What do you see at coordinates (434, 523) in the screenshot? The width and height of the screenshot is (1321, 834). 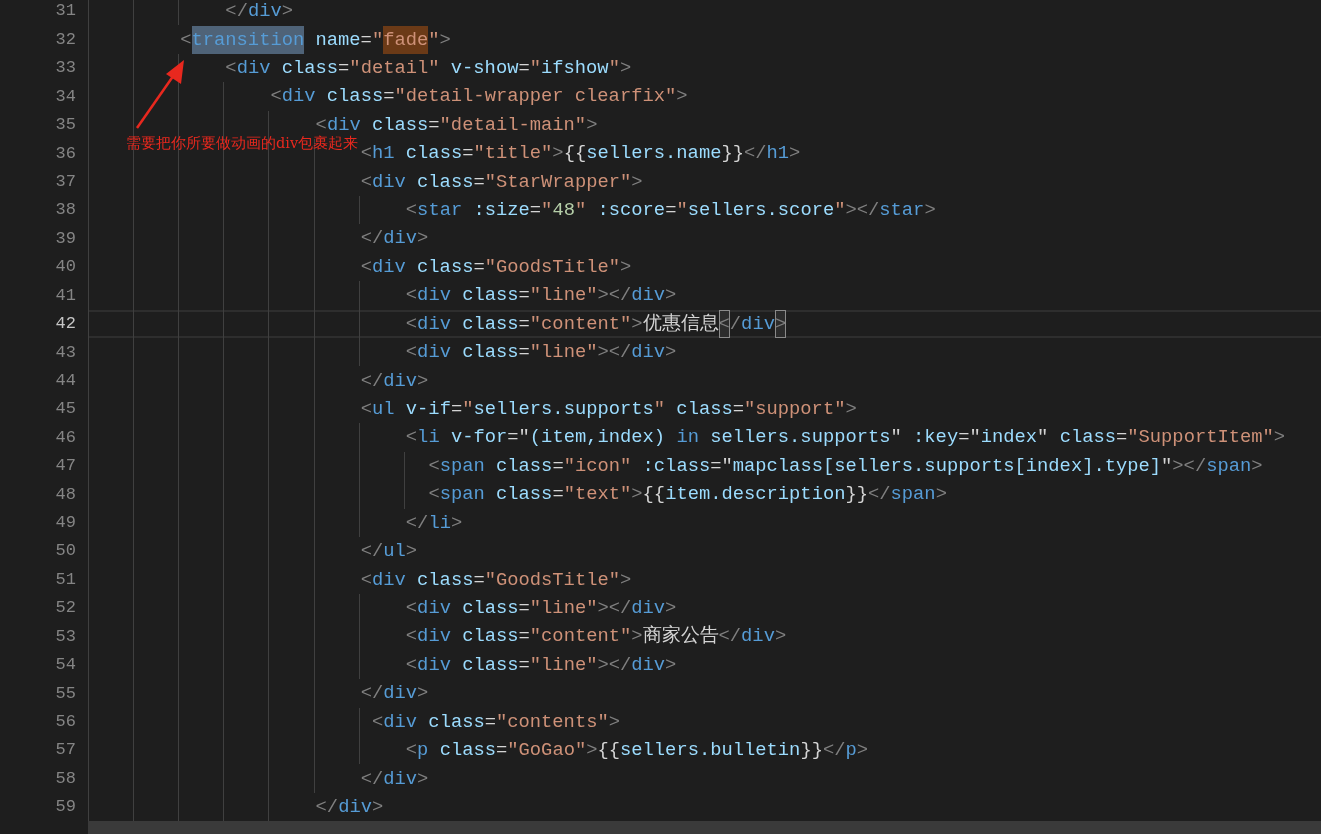 I see `code-line: </li>` at bounding box center [434, 523].